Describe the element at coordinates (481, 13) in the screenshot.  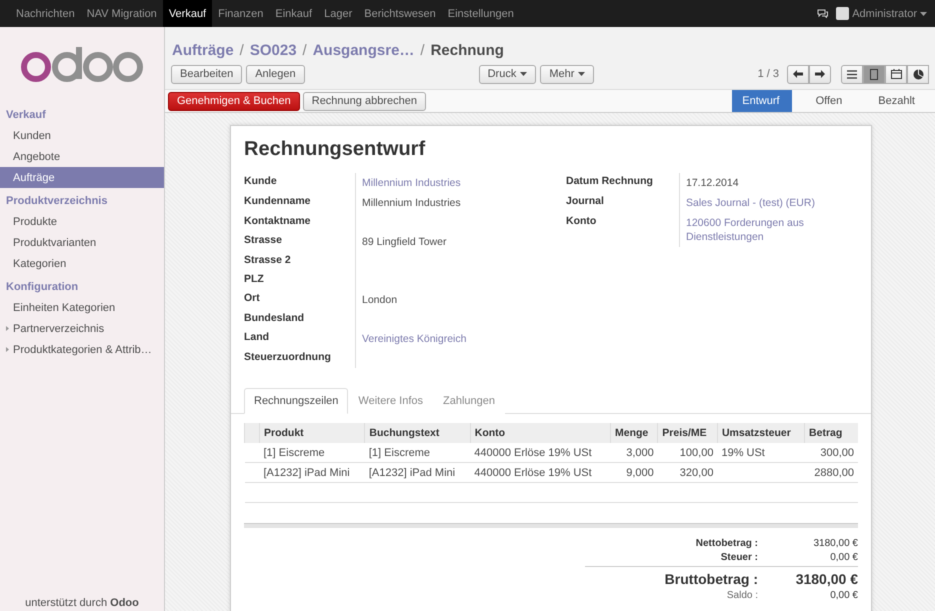
I see `top-menu-item: Einstellungen` at that location.